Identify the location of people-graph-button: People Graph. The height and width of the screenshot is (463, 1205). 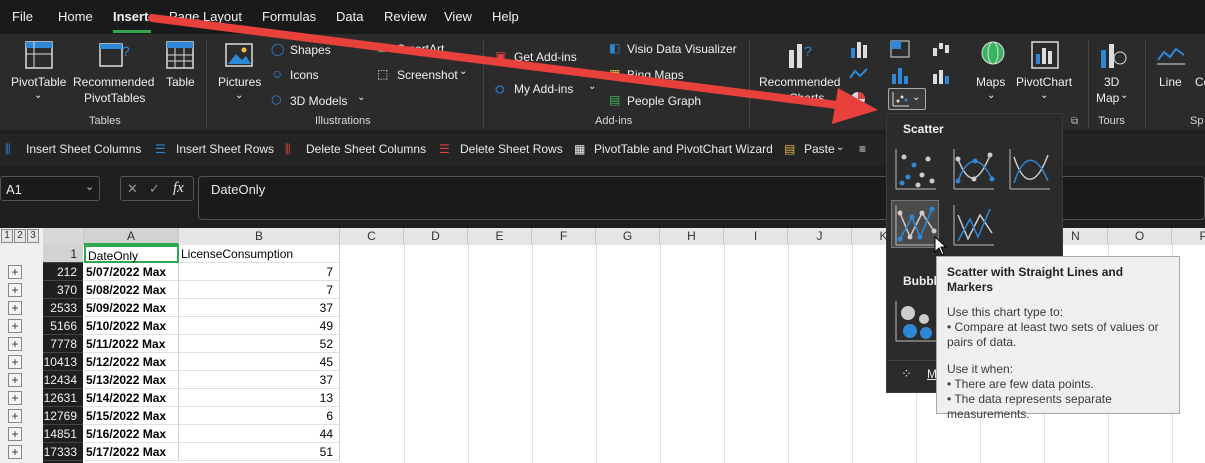
(664, 101).